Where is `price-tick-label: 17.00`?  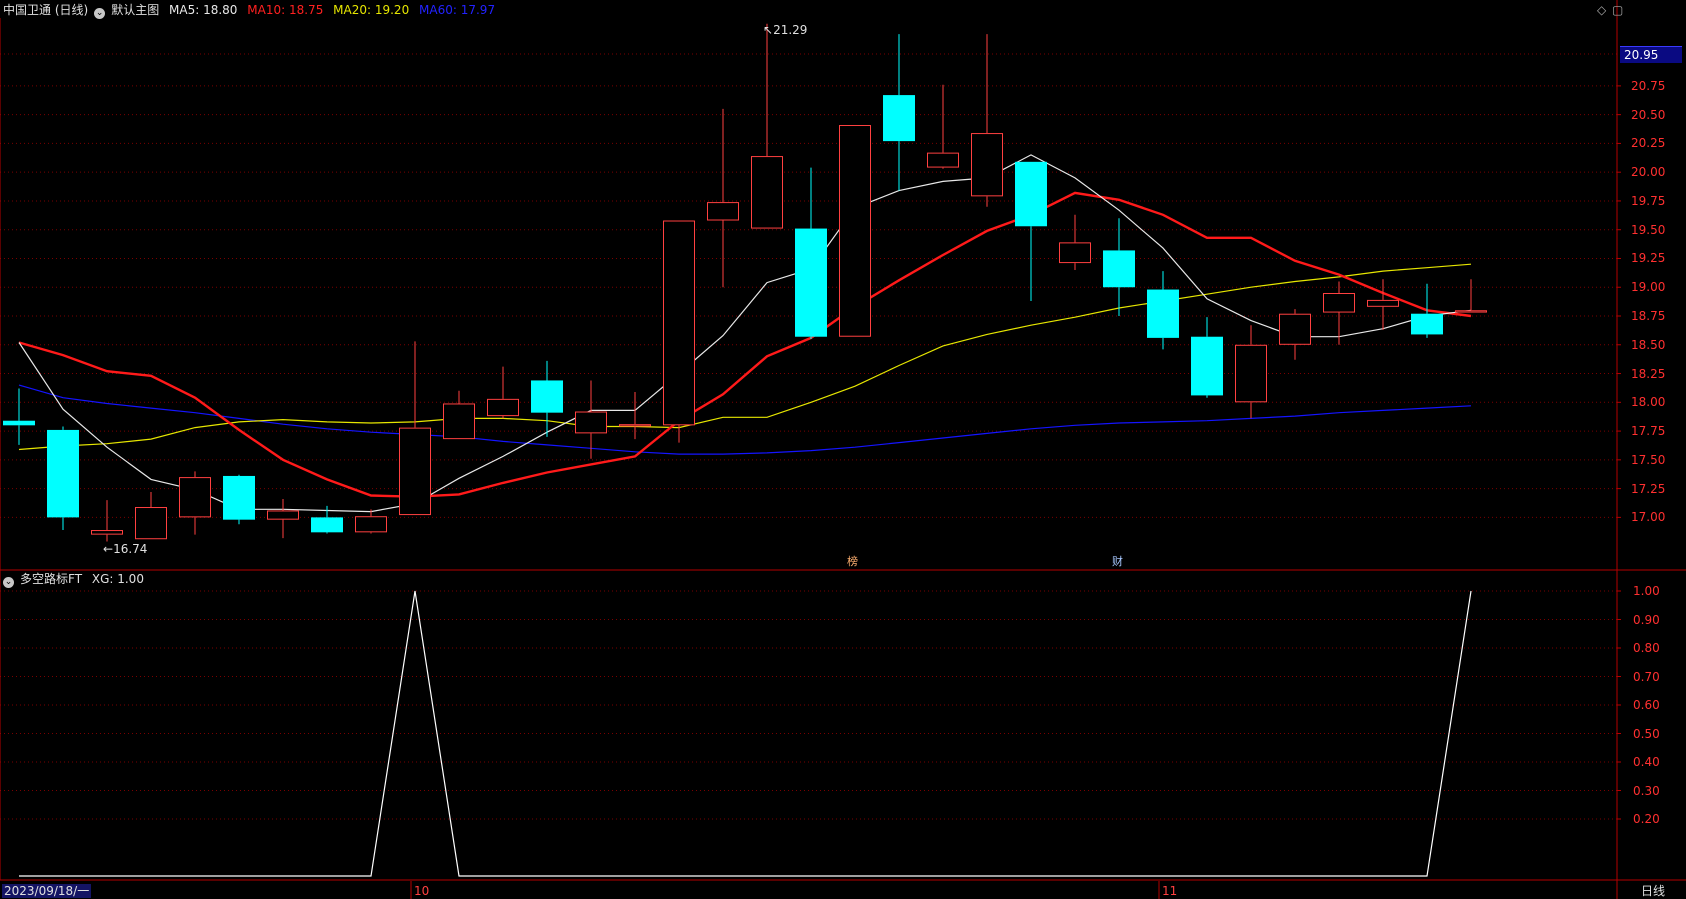
price-tick-label: 17.00 is located at coordinates (1648, 517).